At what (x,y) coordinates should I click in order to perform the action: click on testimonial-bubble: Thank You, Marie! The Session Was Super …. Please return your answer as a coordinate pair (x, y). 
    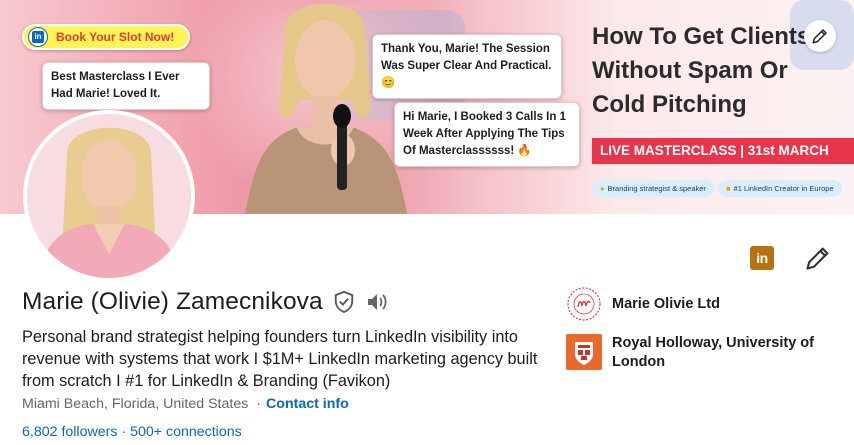
    Looking at the image, I should click on (467, 66).